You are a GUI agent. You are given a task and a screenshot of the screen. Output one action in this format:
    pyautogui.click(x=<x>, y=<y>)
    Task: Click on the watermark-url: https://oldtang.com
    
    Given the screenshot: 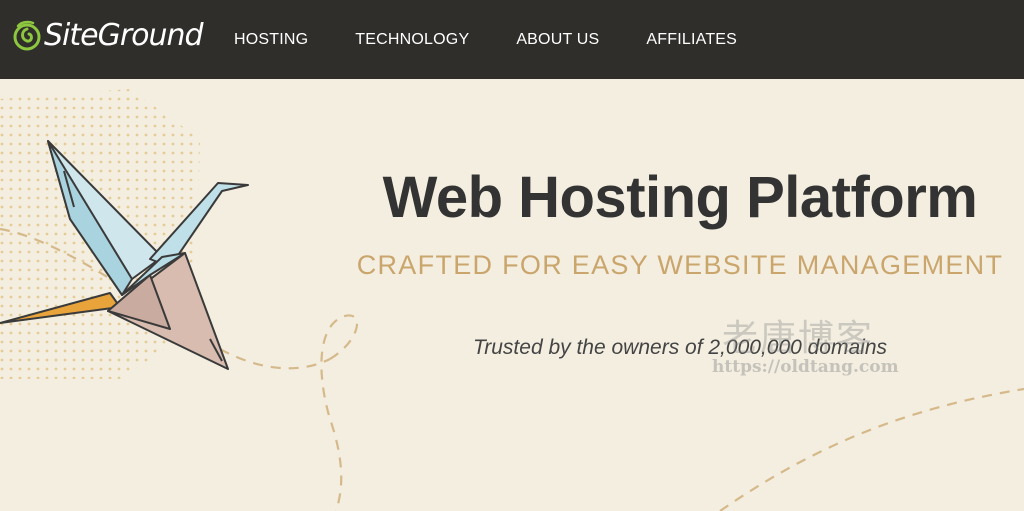 What is the action you would take?
    pyautogui.click(x=805, y=367)
    